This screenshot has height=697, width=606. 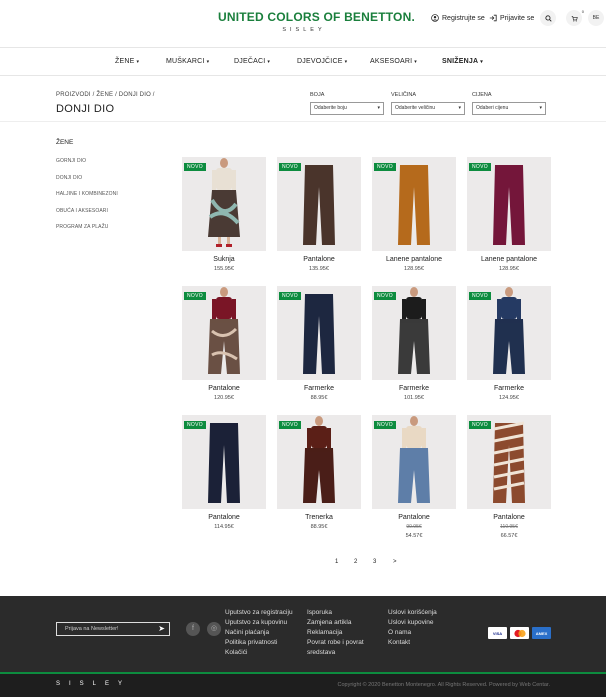 I want to click on footer-link: Reklamacija, so click(x=324, y=632).